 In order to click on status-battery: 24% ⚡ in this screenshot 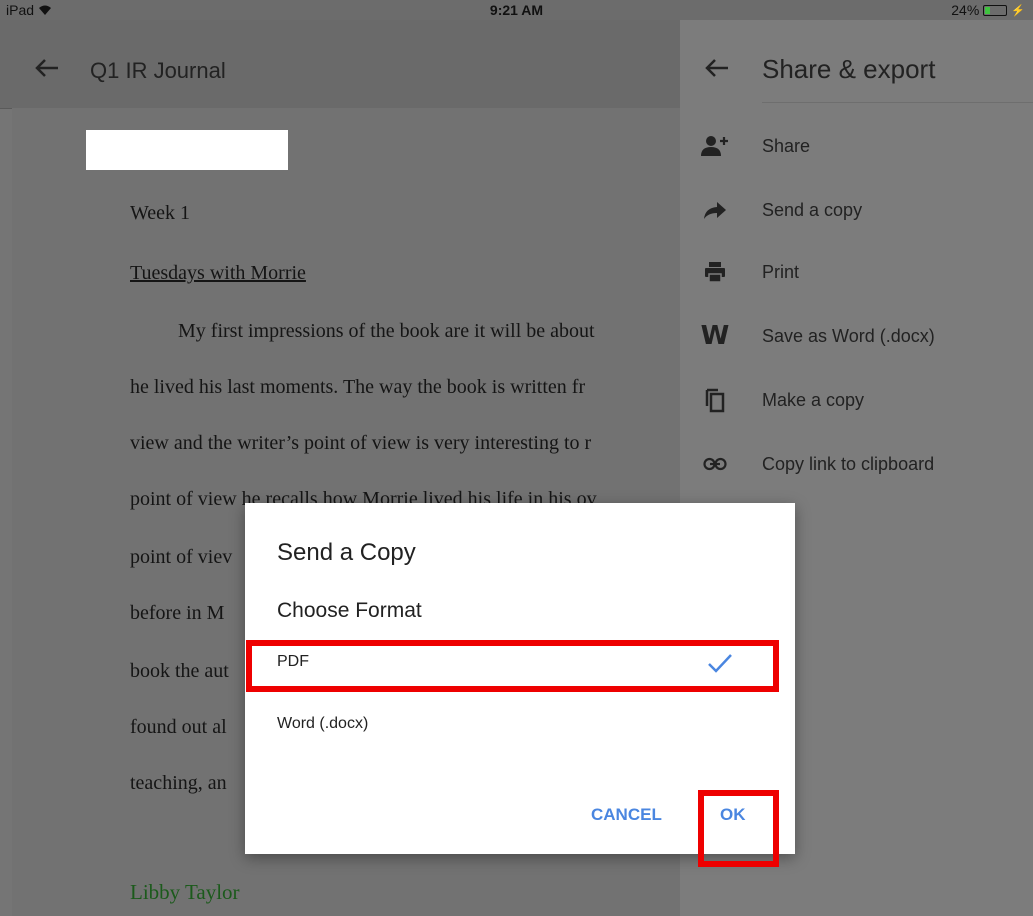, I will do `click(988, 10)`.